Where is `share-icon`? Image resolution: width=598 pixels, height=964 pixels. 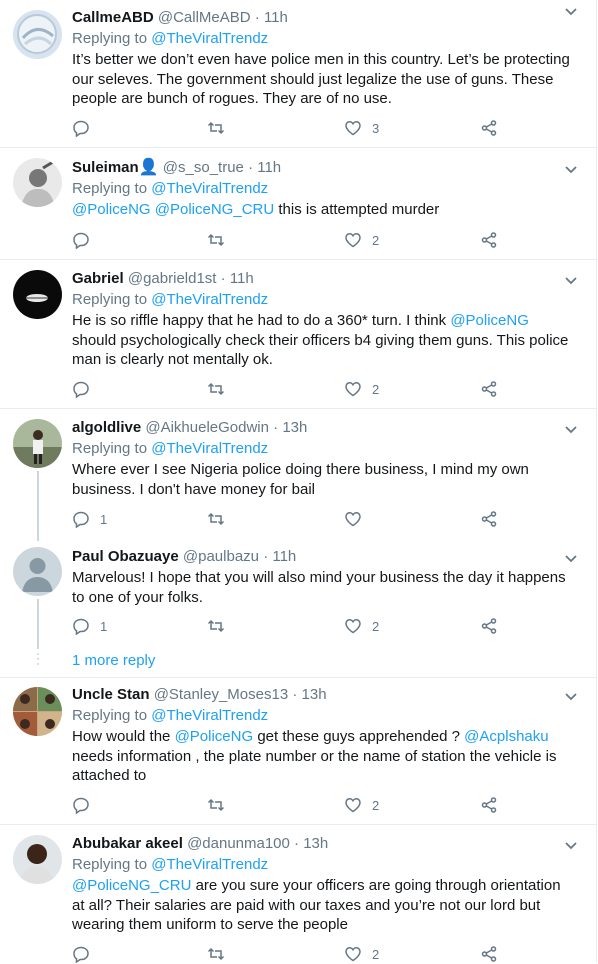 share-icon is located at coordinates (489, 805).